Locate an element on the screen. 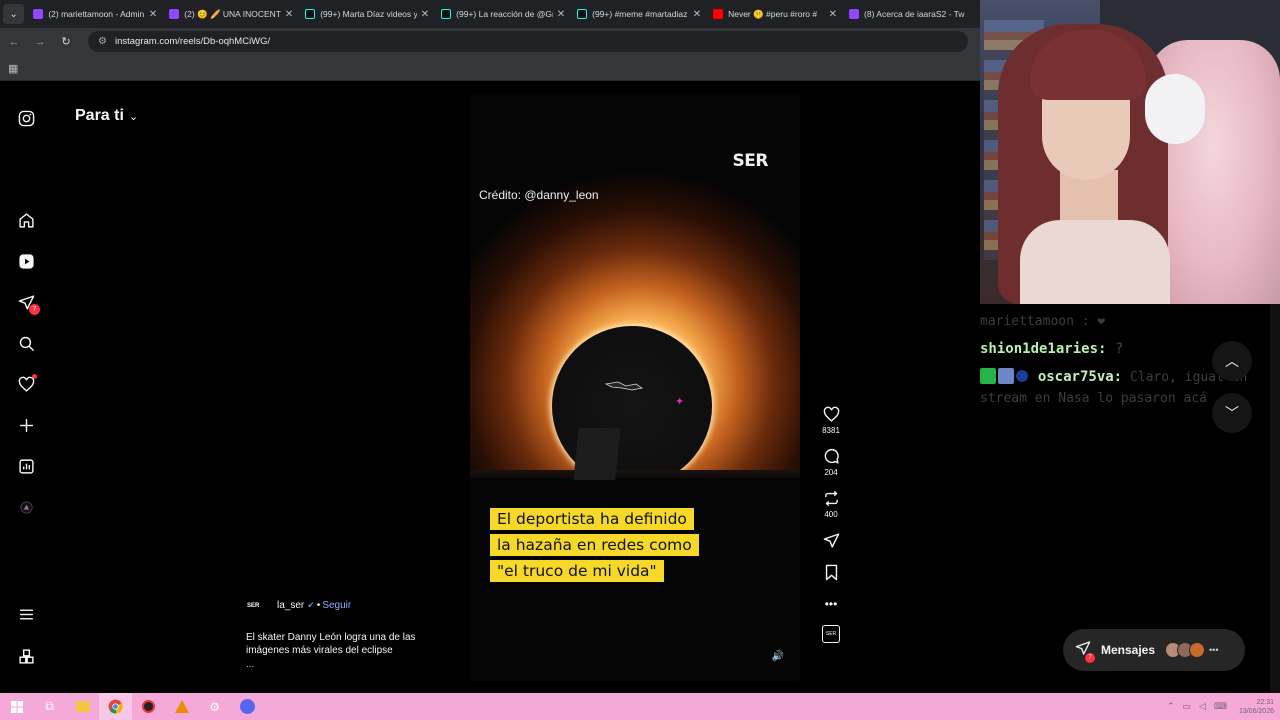 The width and height of the screenshot is (1280, 720). browser-tab: (99+) La reacción de @Gr ✕ is located at coordinates (503, 14).